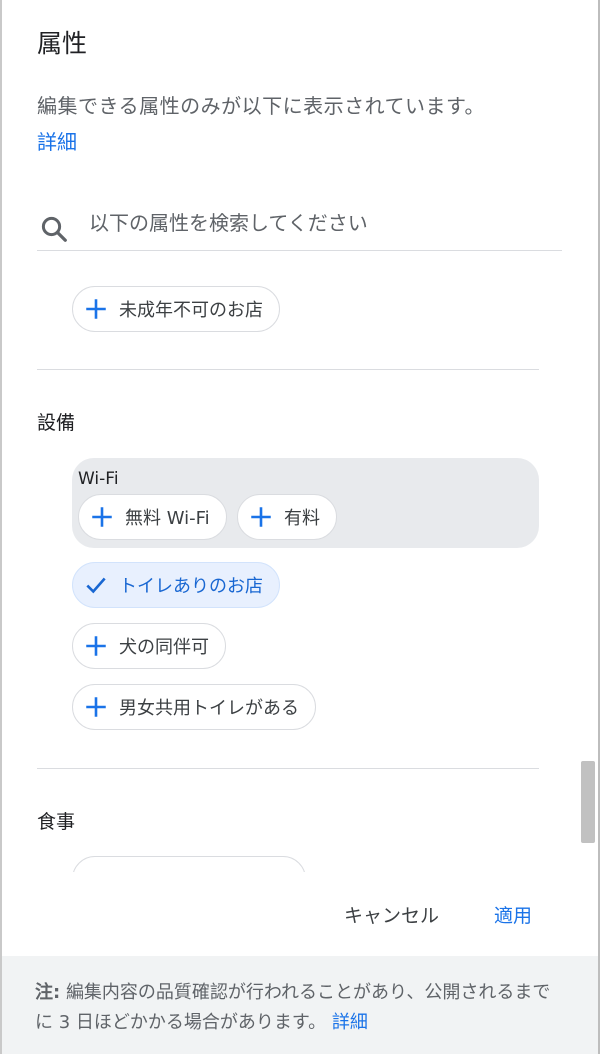 The height and width of the screenshot is (1054, 600). Describe the element at coordinates (54, 229) in the screenshot. I see `search-icon` at that location.